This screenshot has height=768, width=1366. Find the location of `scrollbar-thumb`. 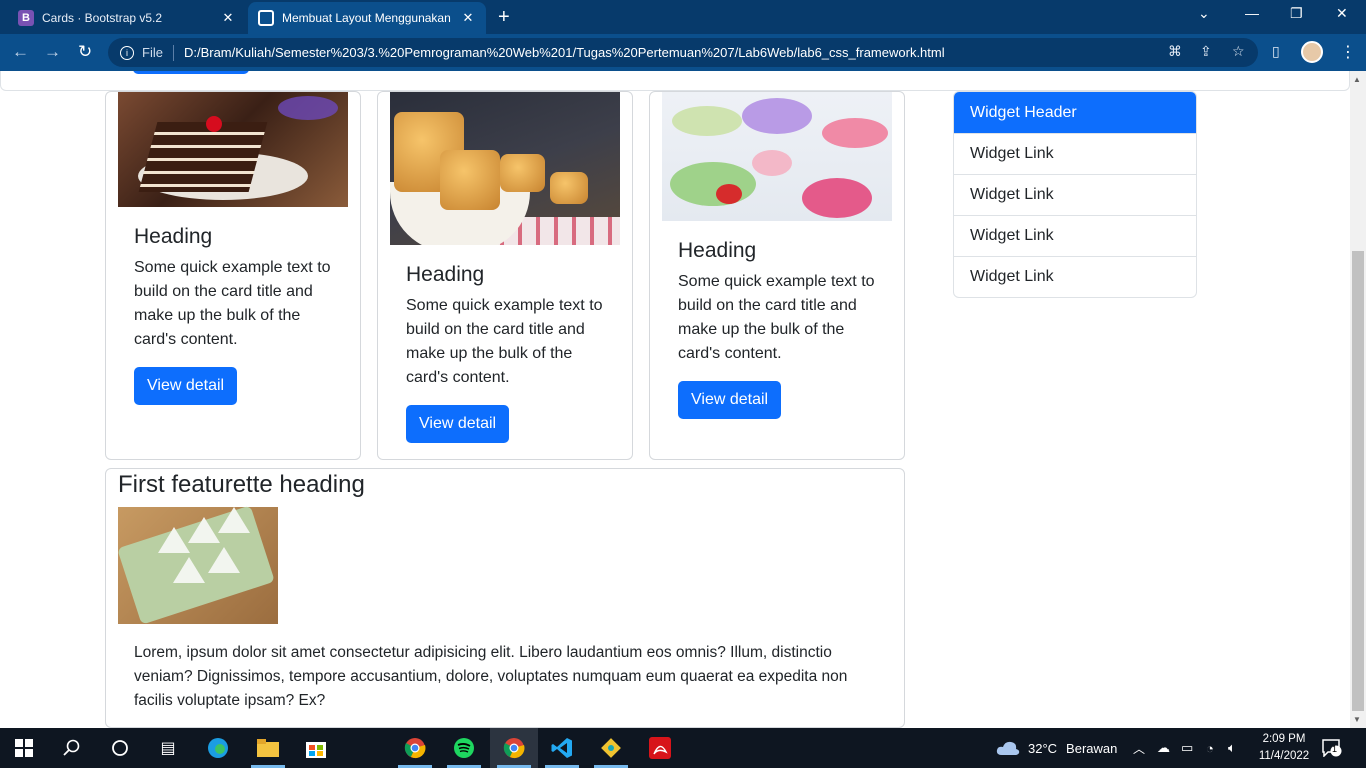

scrollbar-thumb is located at coordinates (1358, 481).